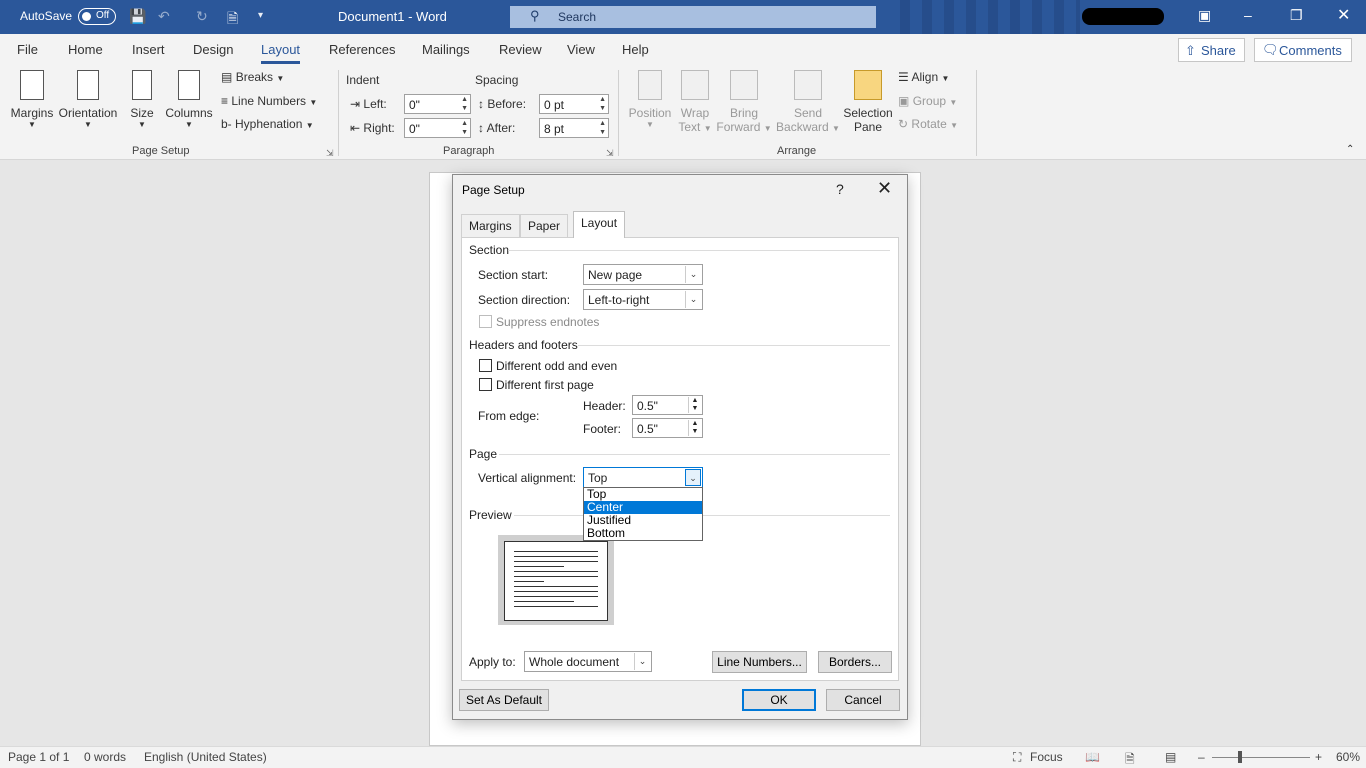  Describe the element at coordinates (643, 299) in the screenshot. I see `section-direction-select: Left-to-right ⌄` at that location.